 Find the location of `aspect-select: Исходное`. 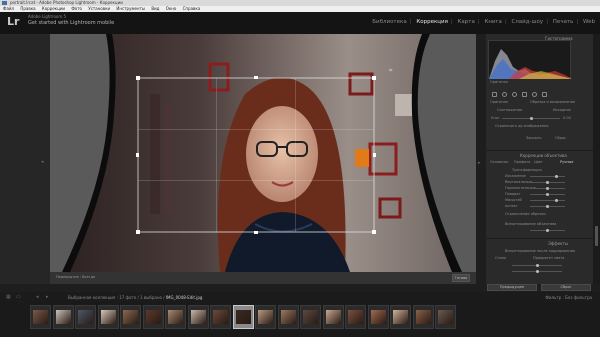

aspect-select: Исходное is located at coordinates (562, 110).